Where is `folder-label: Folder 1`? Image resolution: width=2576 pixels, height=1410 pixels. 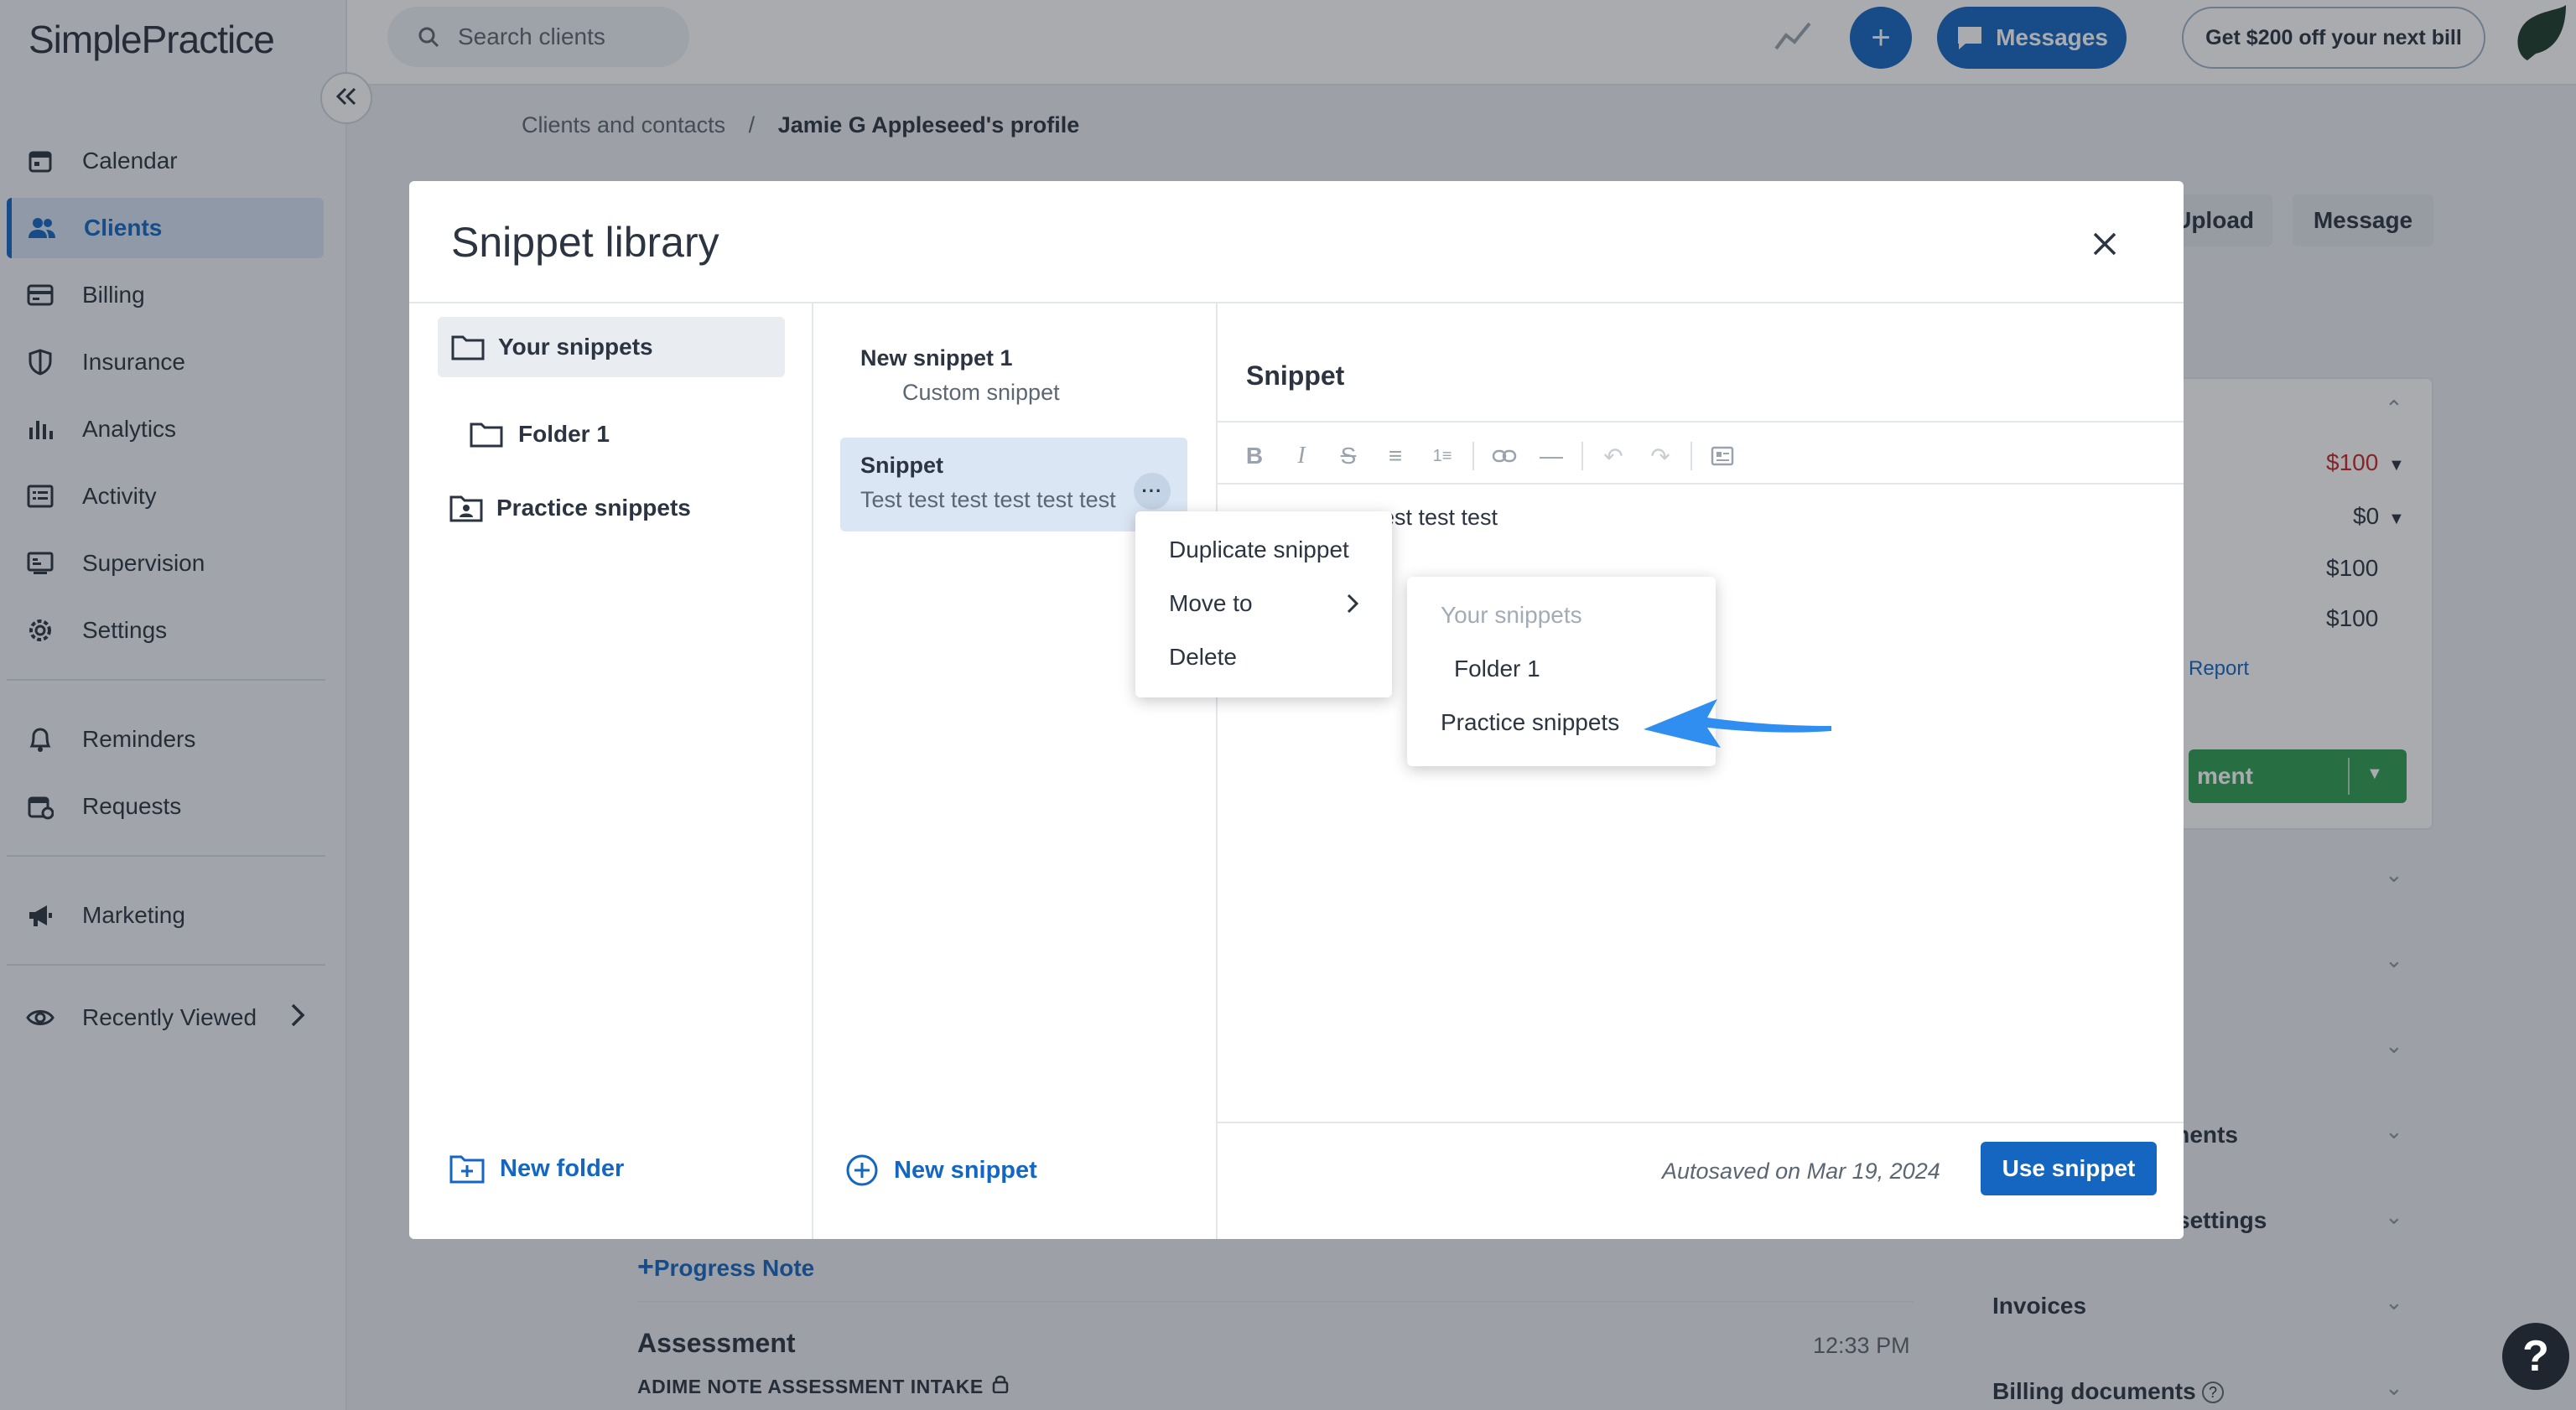
folder-label: Folder 1 is located at coordinates (564, 434).